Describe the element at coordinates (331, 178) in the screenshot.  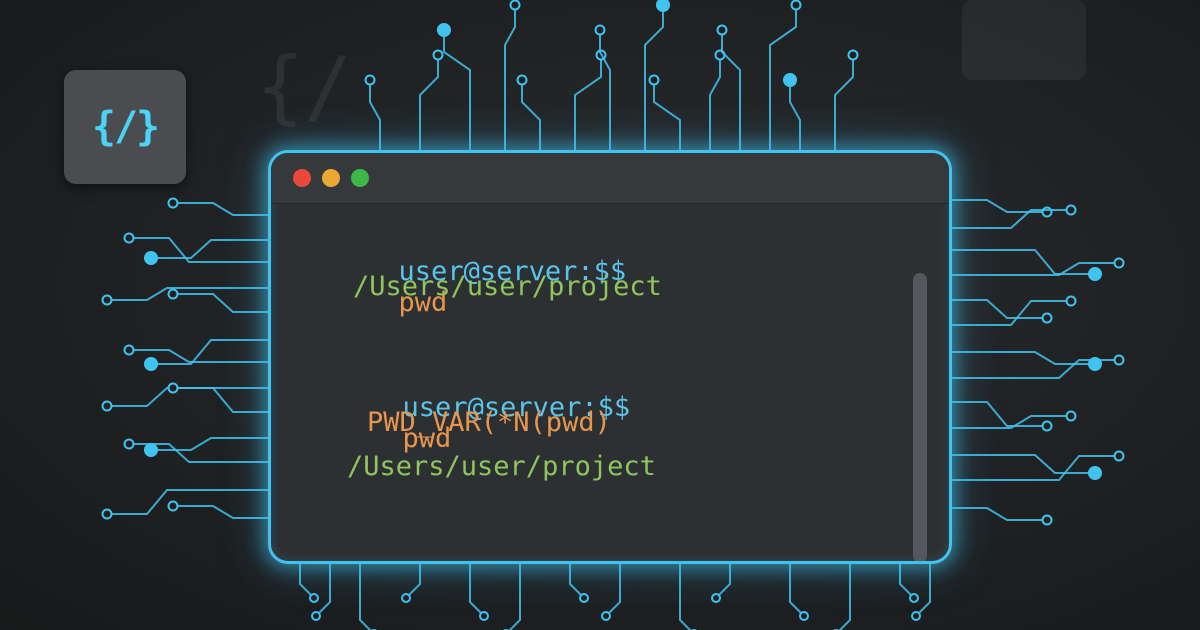
I see `minimize-dot-button` at that location.